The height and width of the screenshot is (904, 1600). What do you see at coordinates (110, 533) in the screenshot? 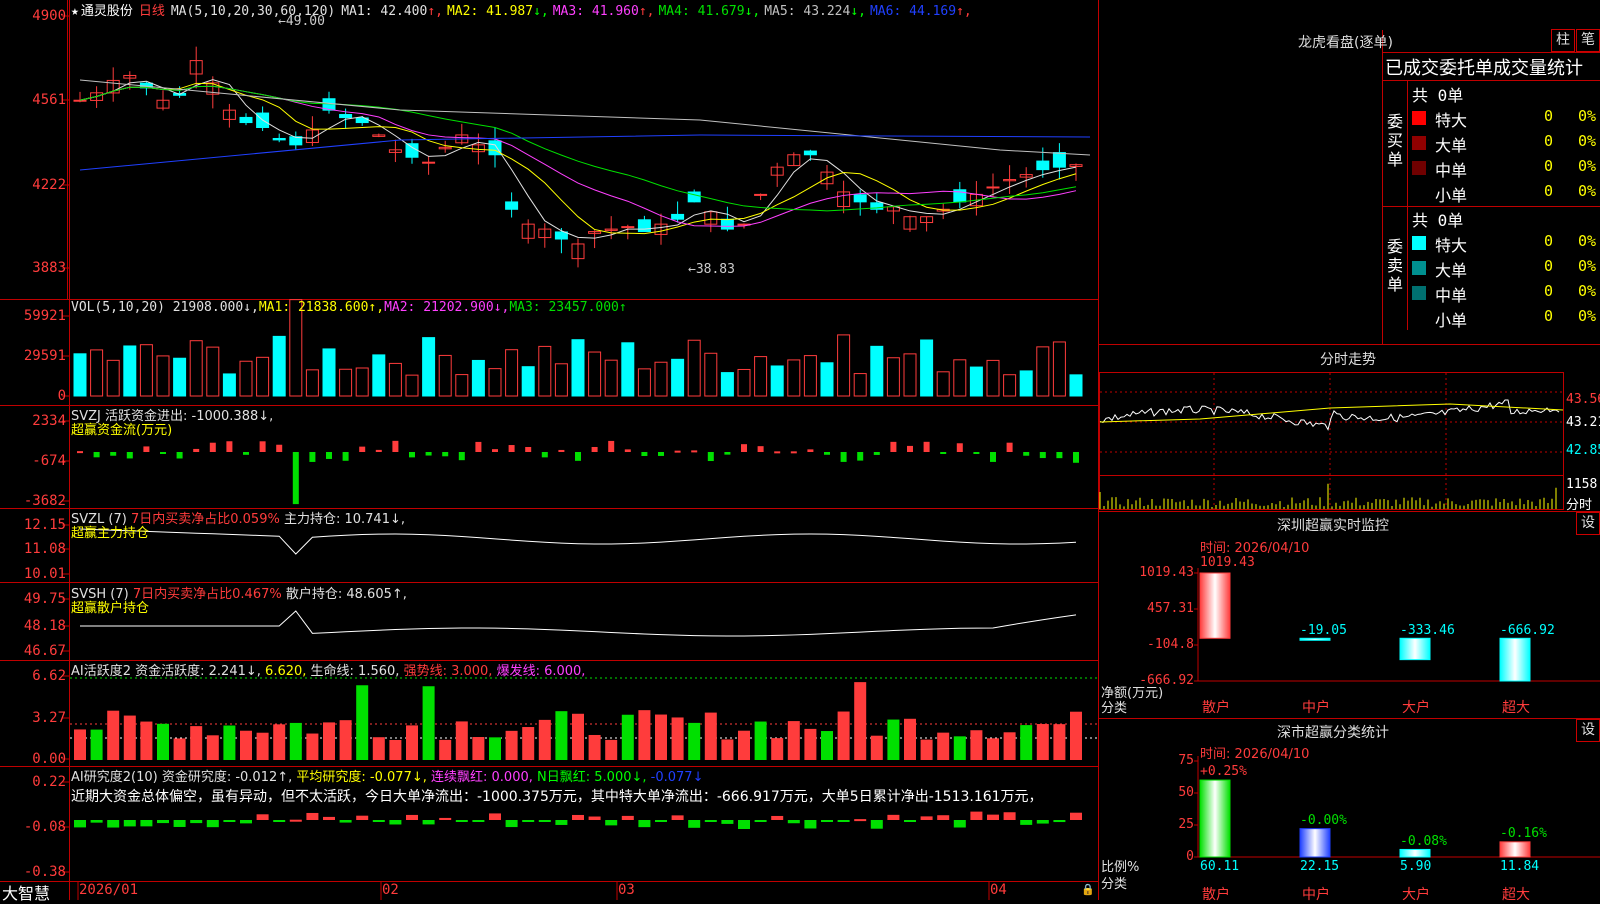
I see `svzl-subtitle: 超赢主力持仓` at bounding box center [110, 533].